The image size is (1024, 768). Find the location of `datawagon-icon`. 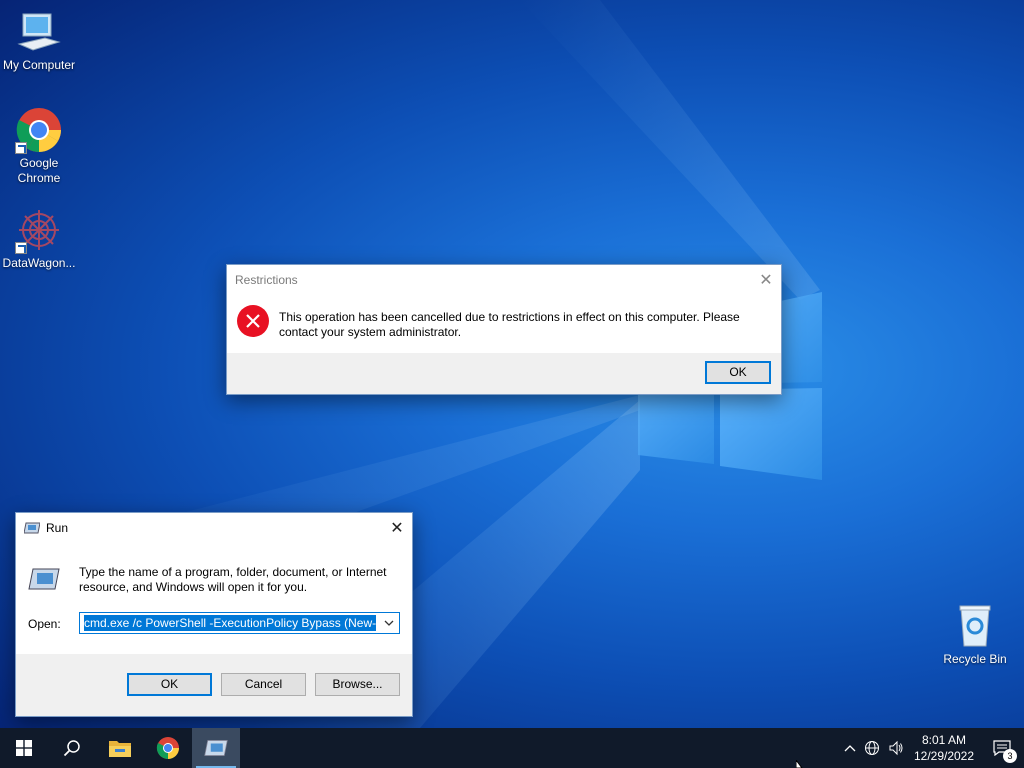

datawagon-icon is located at coordinates (39, 230).